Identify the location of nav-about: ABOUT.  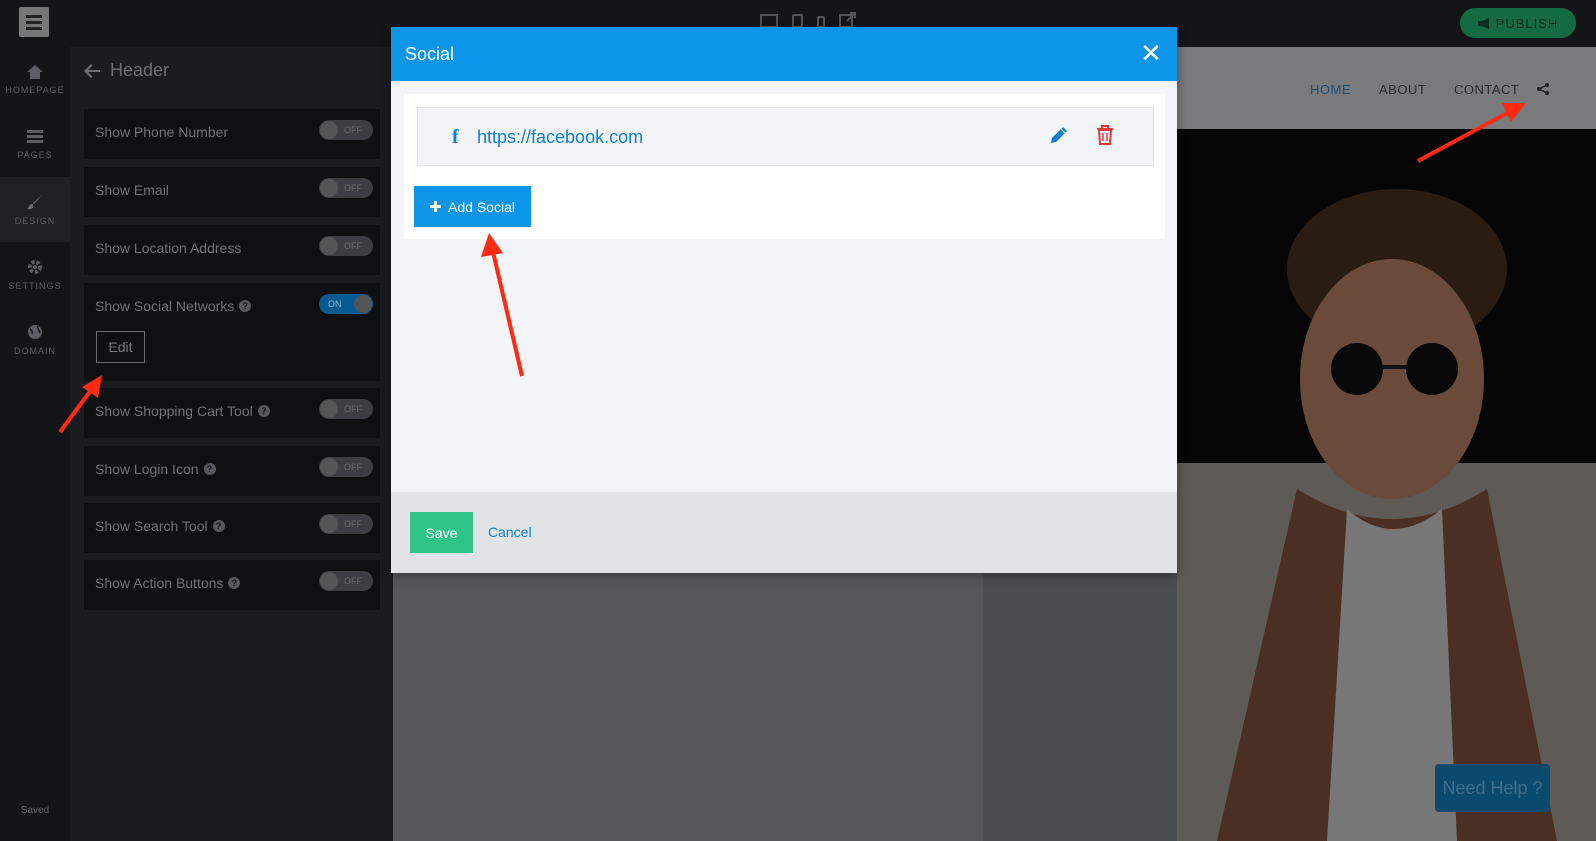
(1402, 89).